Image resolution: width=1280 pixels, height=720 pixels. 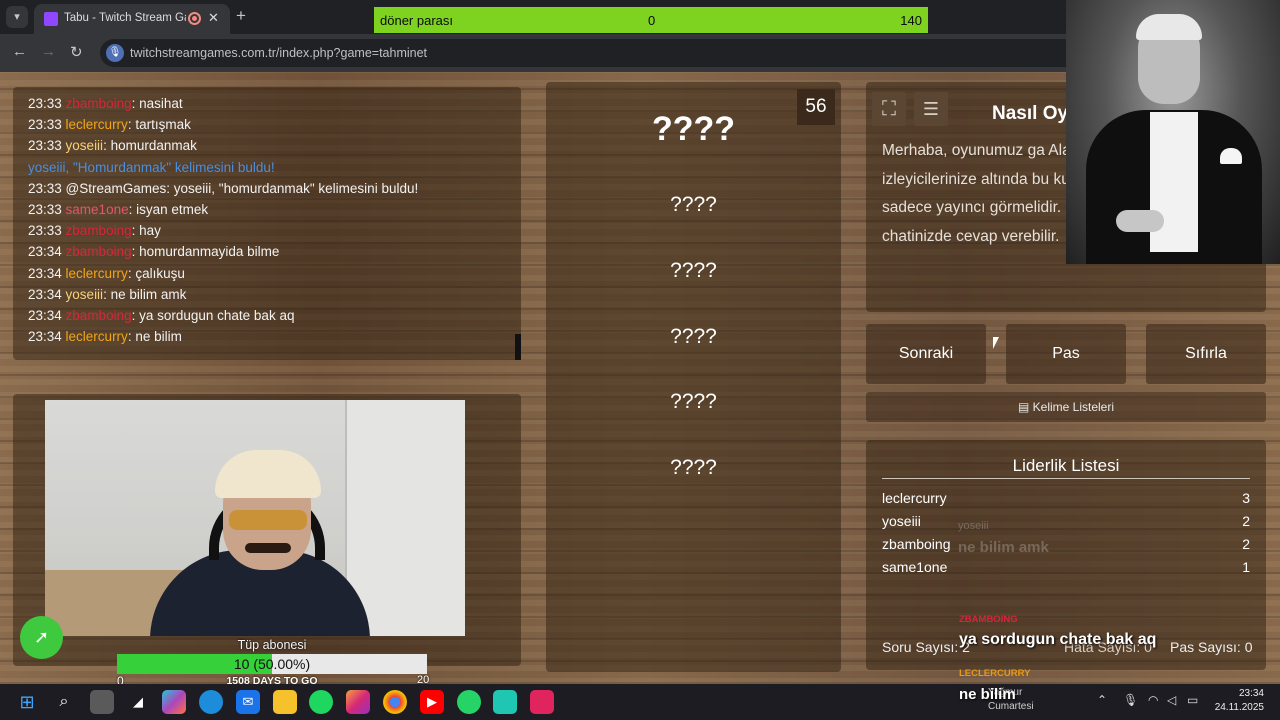 I want to click on chevron-down-icon: ▾, so click(x=17, y=17).